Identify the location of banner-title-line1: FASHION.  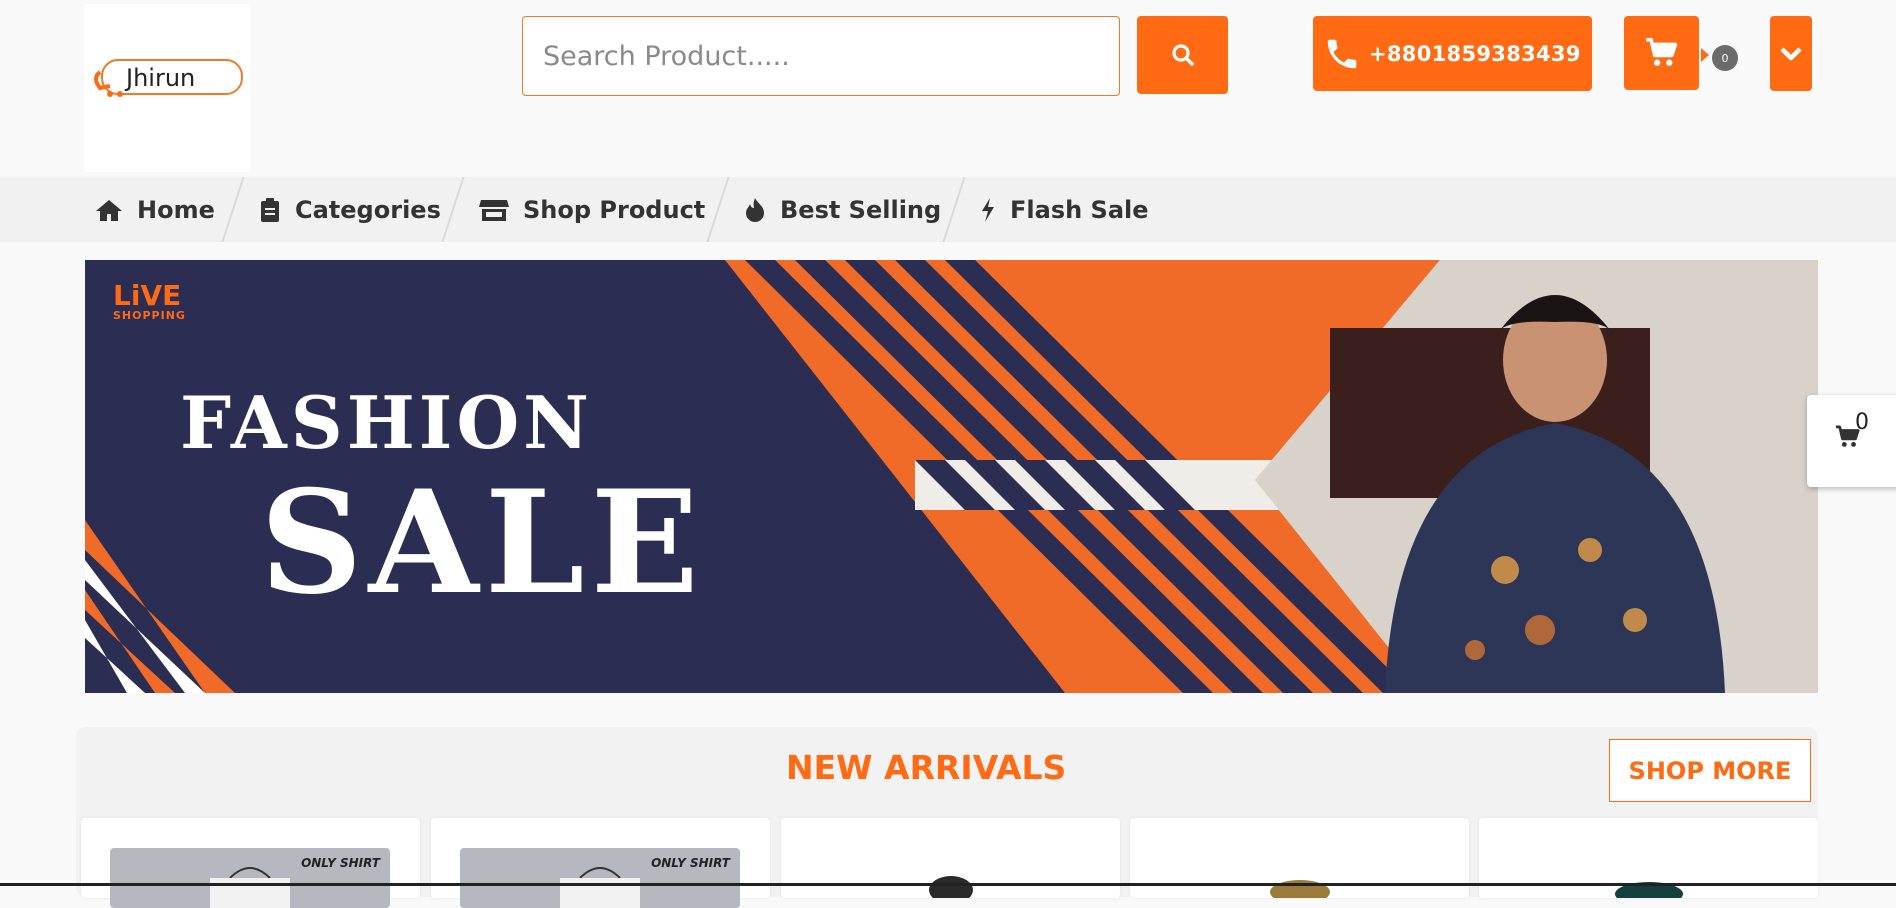
(386, 422).